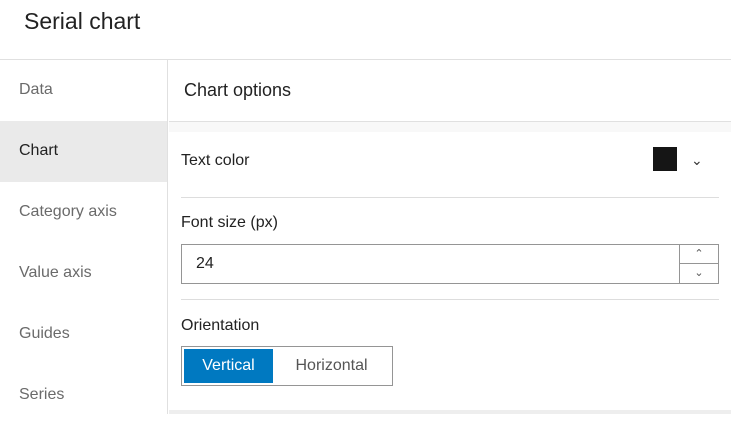 The height and width of the screenshot is (426, 731). I want to click on sidebar-item-category-axis: Category axis, so click(83, 212).